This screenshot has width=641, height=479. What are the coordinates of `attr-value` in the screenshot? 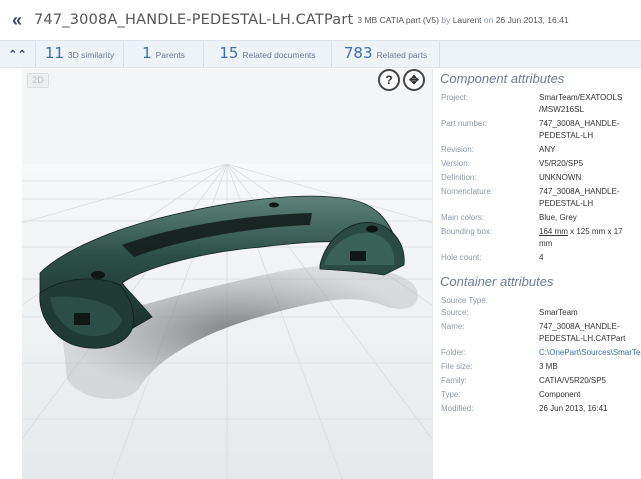 It's located at (587, 301).